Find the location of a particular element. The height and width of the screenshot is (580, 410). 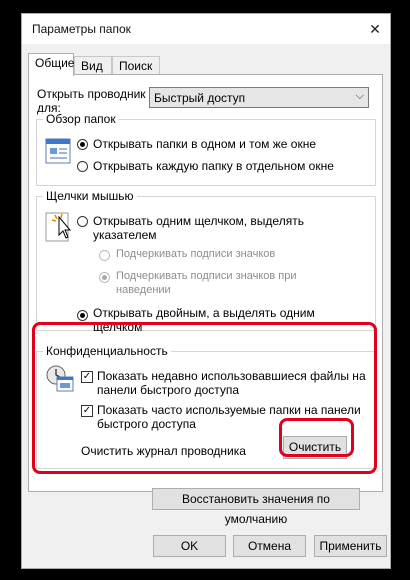

tab-view: Вид is located at coordinates (93, 65).